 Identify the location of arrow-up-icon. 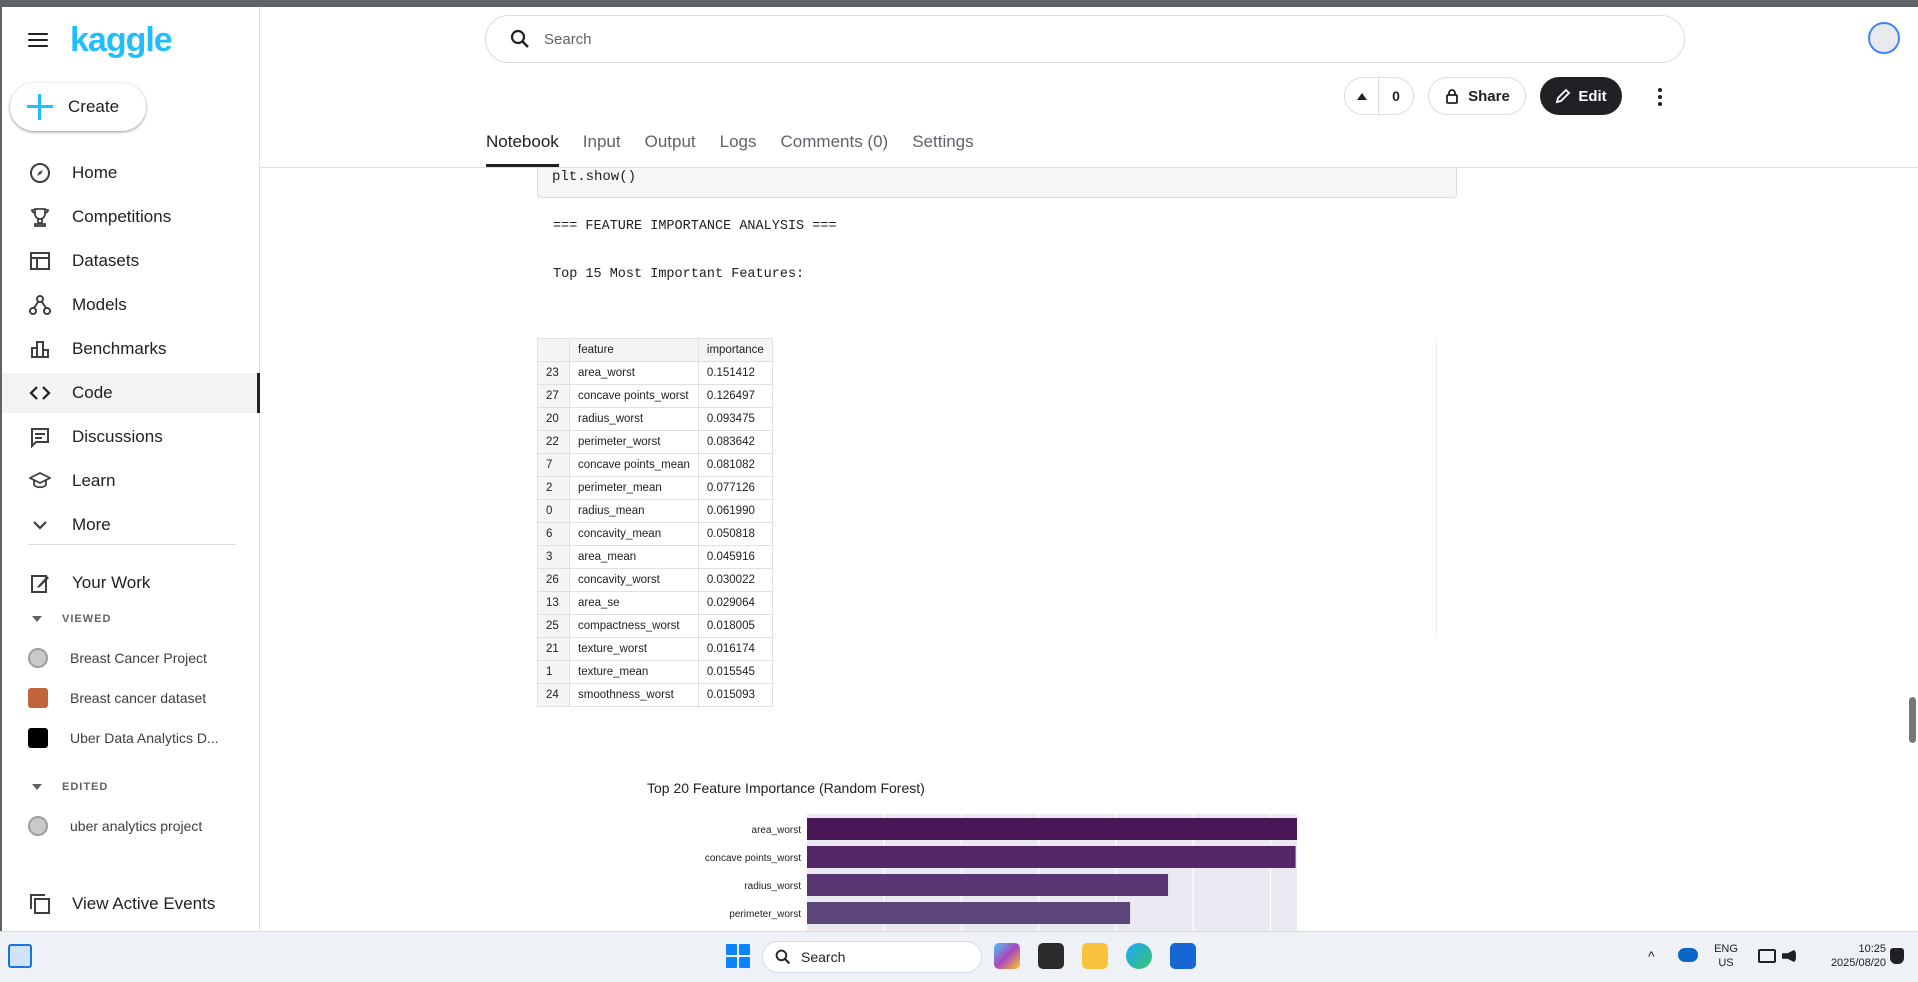
(1361, 96).